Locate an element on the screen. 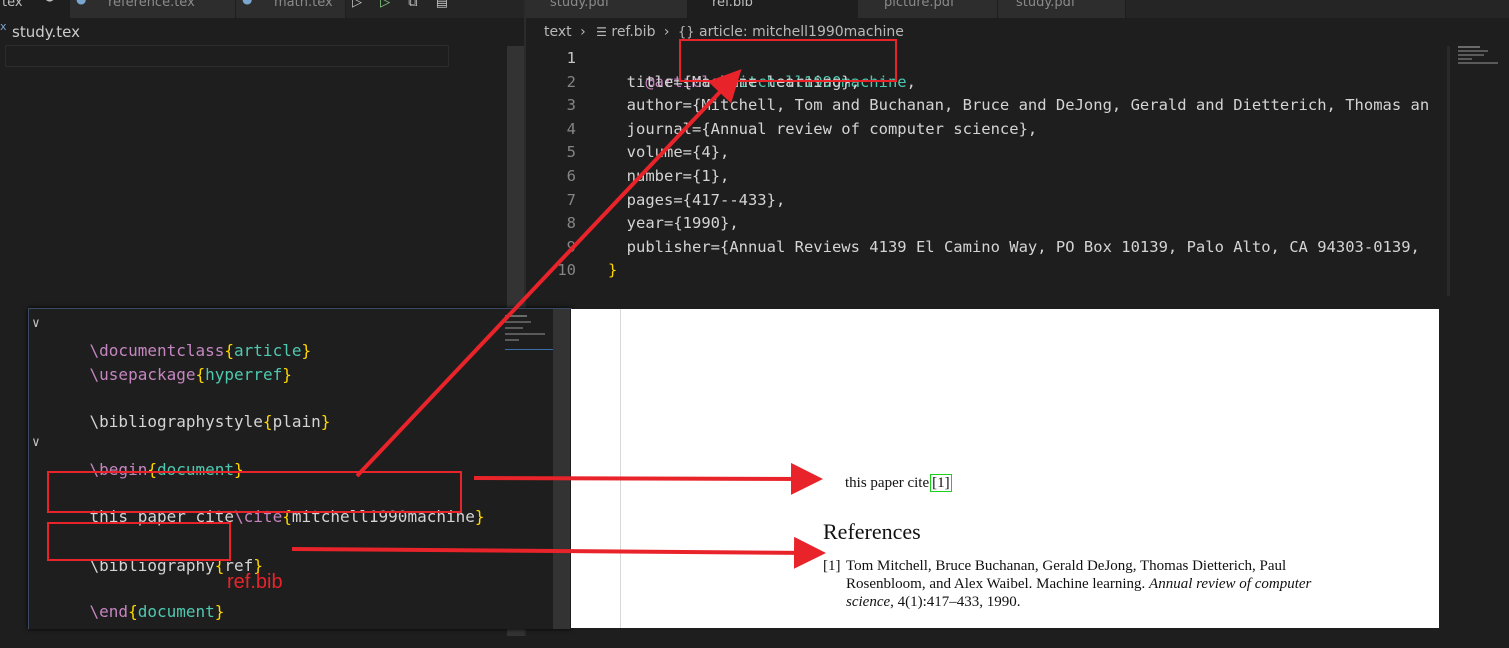 The height and width of the screenshot is (648, 1509). tab-math-tex: ● math.tex is located at coordinates (291, 9).